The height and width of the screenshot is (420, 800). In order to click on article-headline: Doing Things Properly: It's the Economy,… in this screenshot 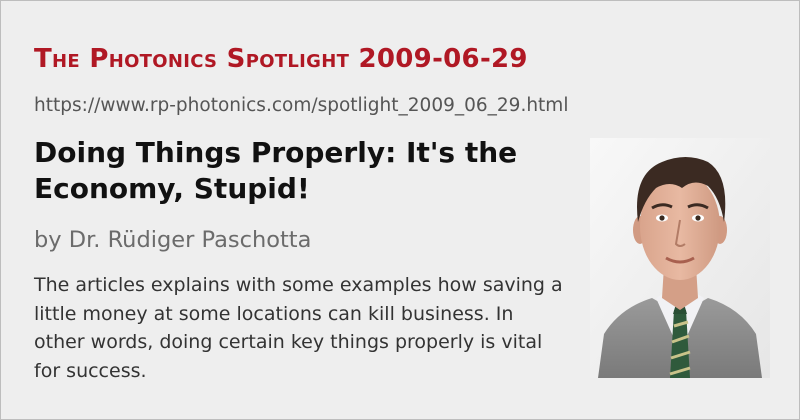, I will do `click(276, 170)`.